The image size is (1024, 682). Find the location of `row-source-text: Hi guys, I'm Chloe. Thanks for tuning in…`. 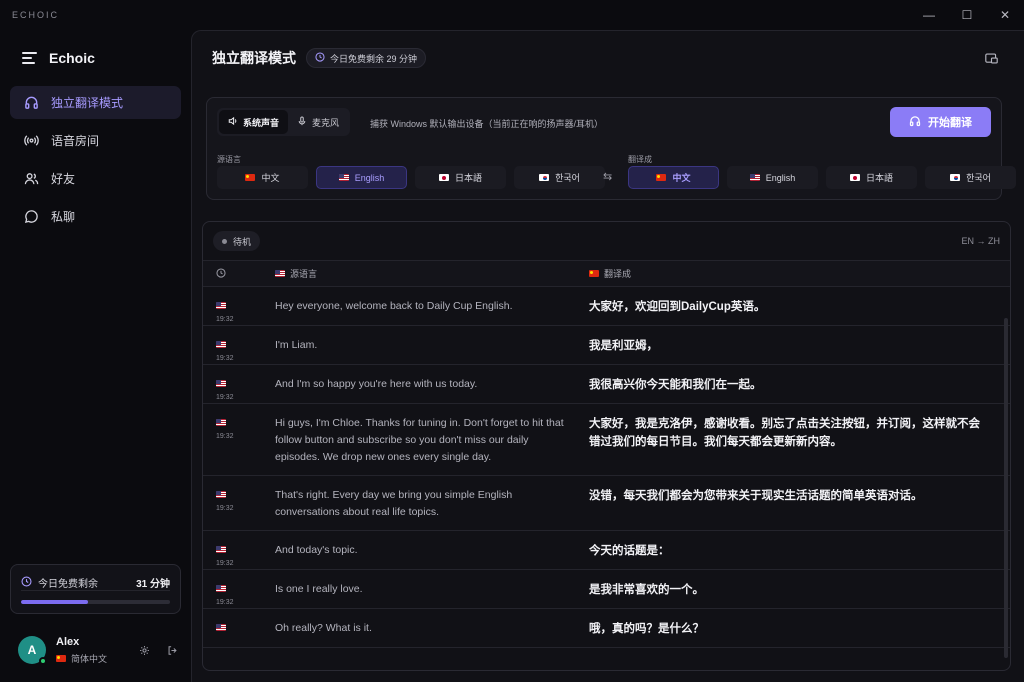

row-source-text: Hi guys, I'm Chloe. Thanks for tuning in… is located at coordinates (419, 440).